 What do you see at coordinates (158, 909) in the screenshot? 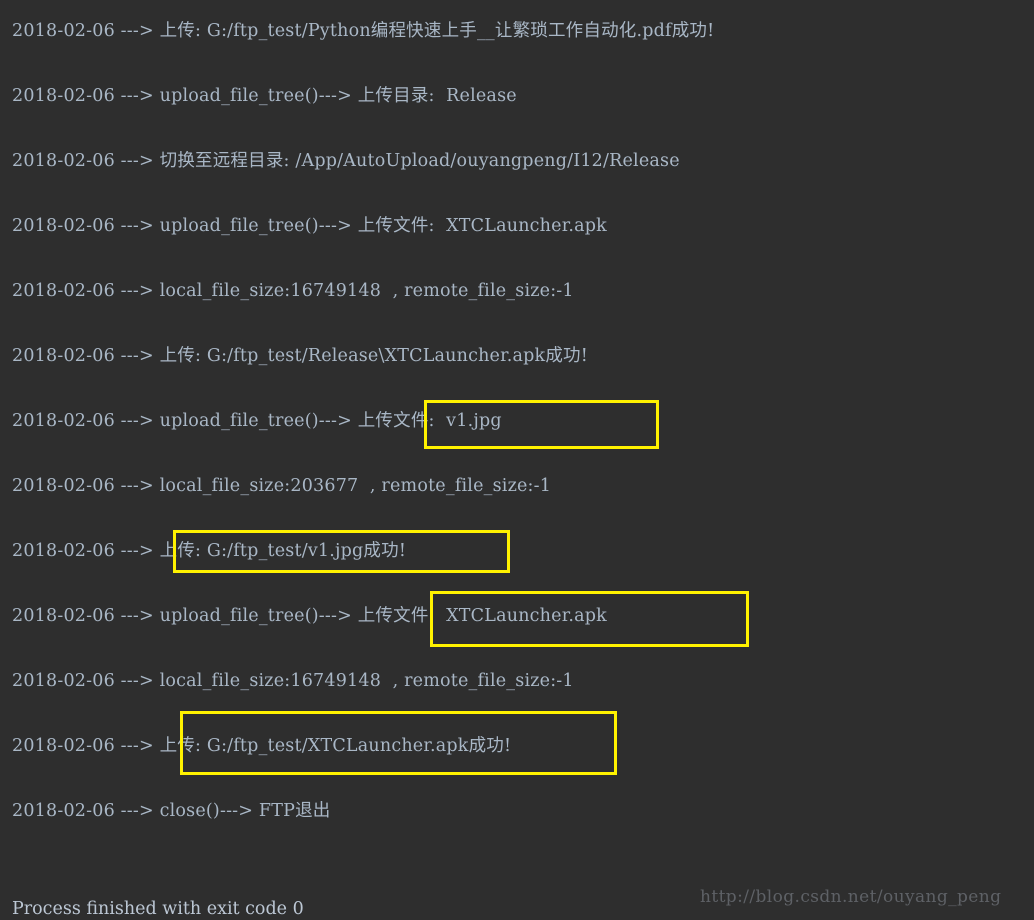
I see `process-exit-status: Process finished with exit code 0` at bounding box center [158, 909].